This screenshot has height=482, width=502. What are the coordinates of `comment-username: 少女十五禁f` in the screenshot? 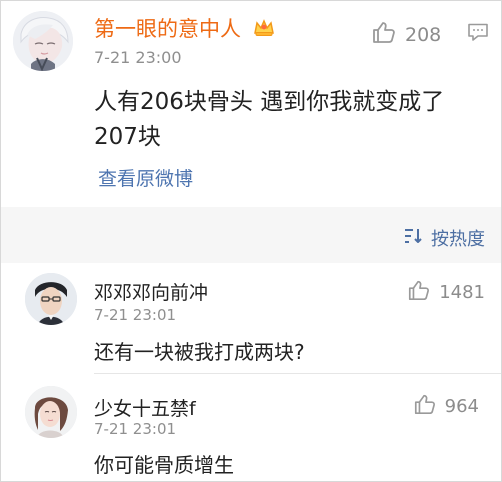 It's located at (145, 407).